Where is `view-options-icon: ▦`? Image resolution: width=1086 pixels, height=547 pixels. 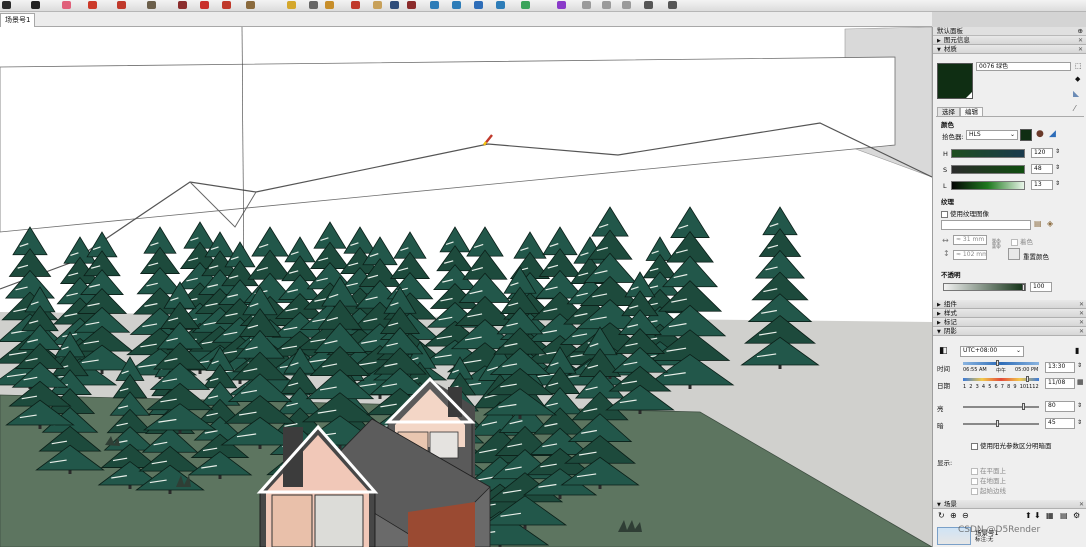 view-options-icon: ▦ is located at coordinates (1050, 515).